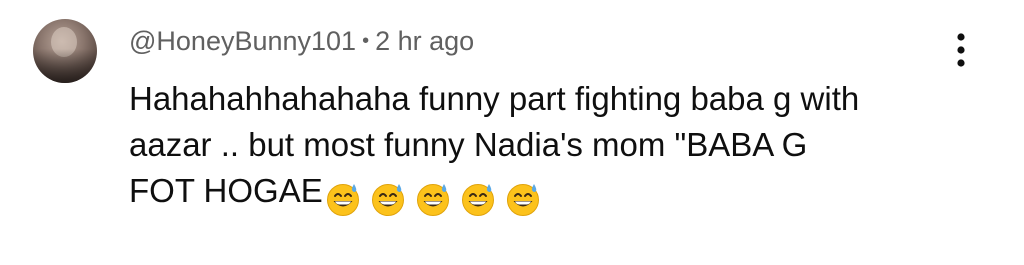 This screenshot has width=1024, height=265. I want to click on comment-text-line-content: FOT HOGAE, so click(226, 190).